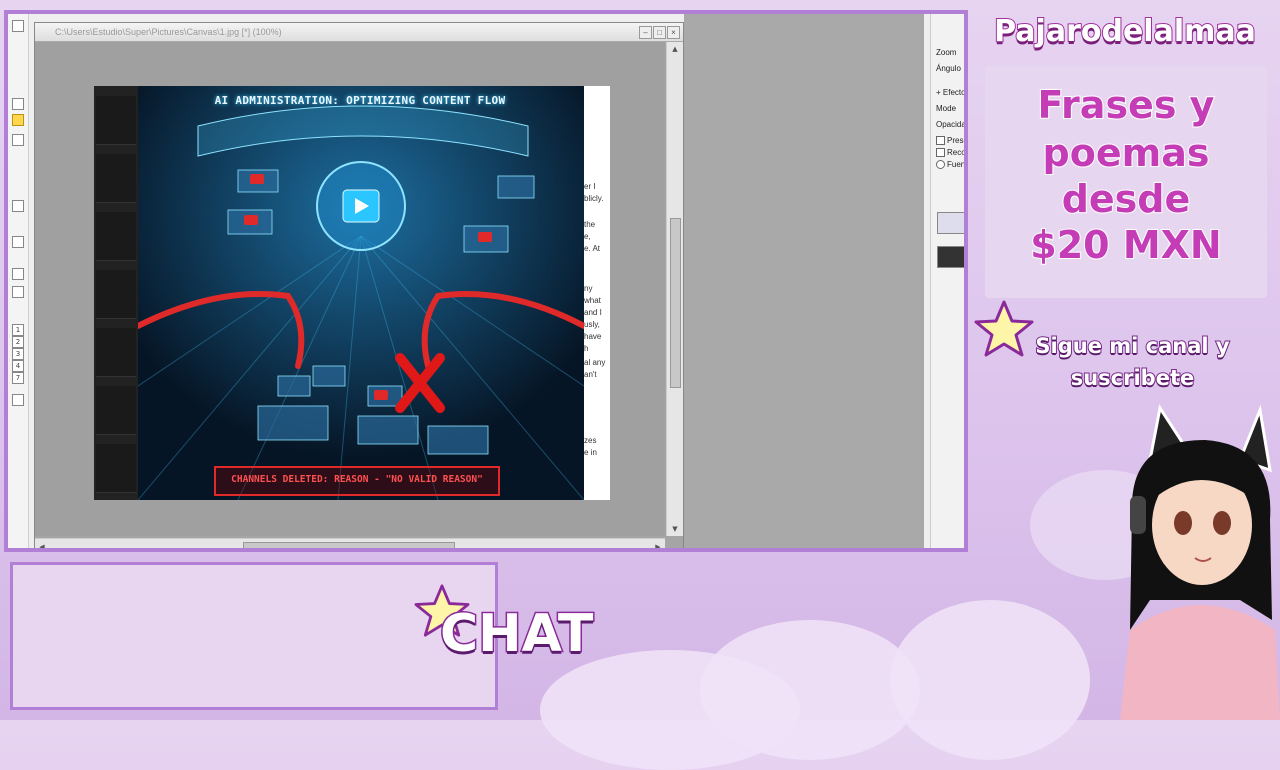 The image size is (1280, 770). What do you see at coordinates (18, 342) in the screenshot?
I see `tool-number: 2` at bounding box center [18, 342].